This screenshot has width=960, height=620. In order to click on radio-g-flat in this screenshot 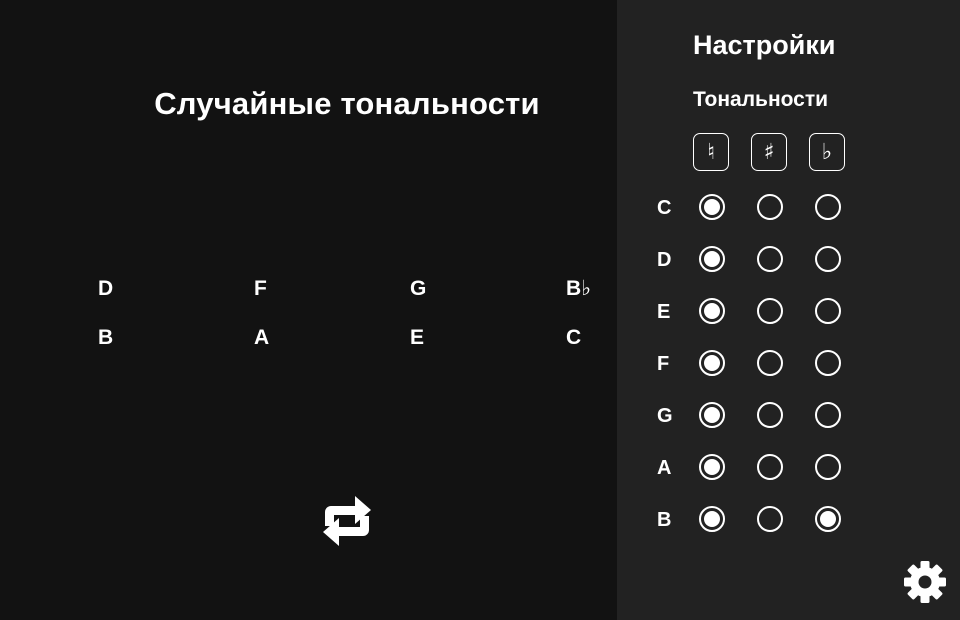, I will do `click(828, 415)`.